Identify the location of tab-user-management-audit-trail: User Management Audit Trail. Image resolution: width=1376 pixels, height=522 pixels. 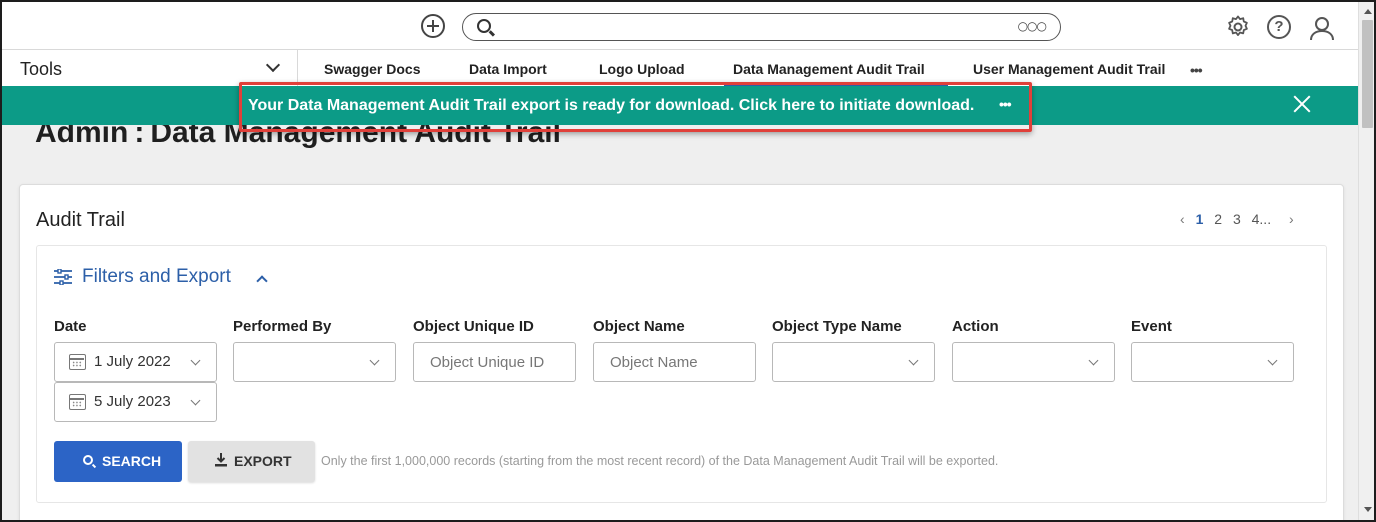
(1069, 69).